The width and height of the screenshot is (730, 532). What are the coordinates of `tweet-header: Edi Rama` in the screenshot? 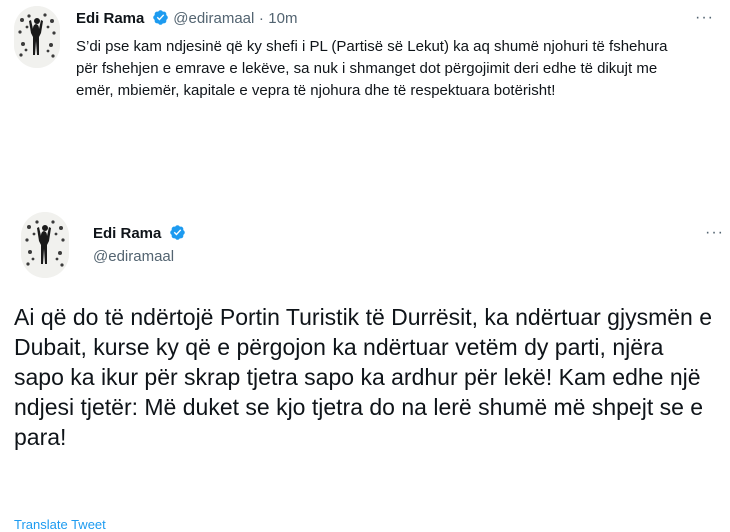 It's located at (139, 233).